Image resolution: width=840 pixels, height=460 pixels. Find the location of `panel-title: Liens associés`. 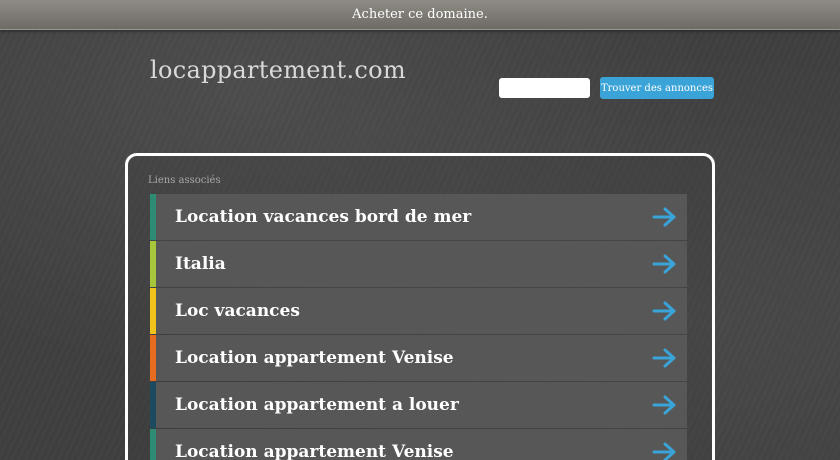

panel-title: Liens associés is located at coordinates (184, 180).